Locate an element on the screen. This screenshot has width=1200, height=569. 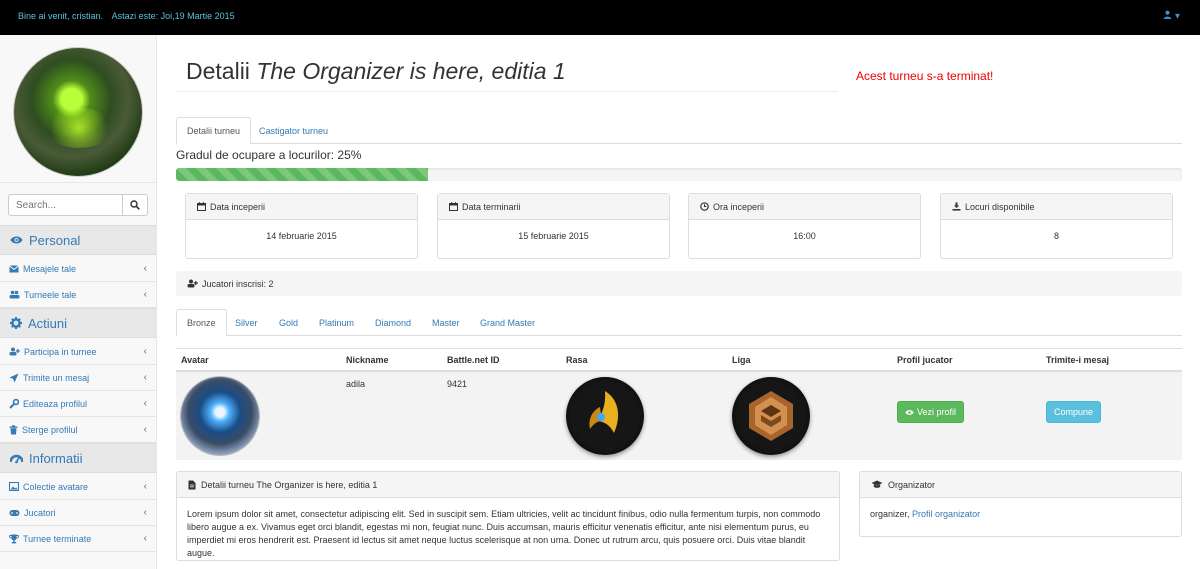
sidebar-item-jucatori: Jucatori ‹ is located at coordinates (78, 513).